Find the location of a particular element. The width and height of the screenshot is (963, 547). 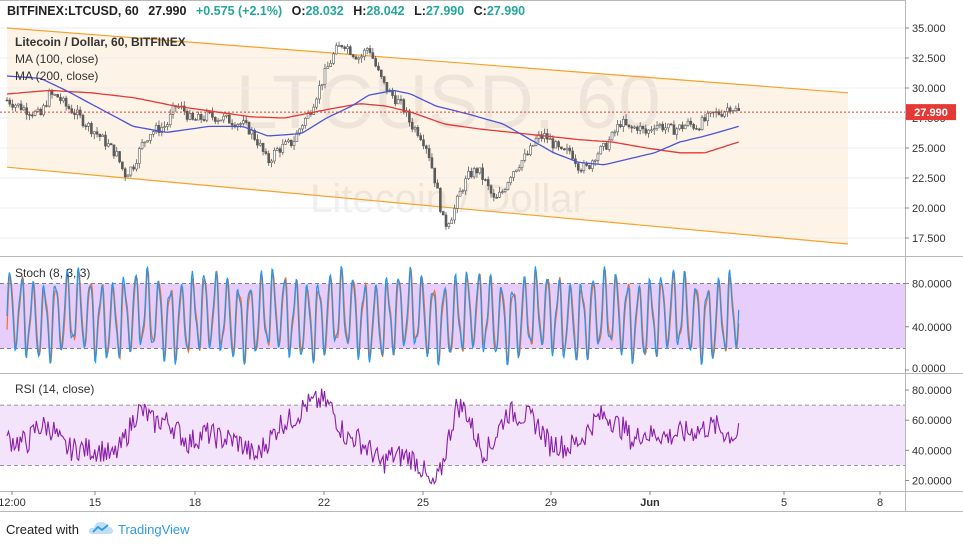

time-label-8: 8 is located at coordinates (880, 503).